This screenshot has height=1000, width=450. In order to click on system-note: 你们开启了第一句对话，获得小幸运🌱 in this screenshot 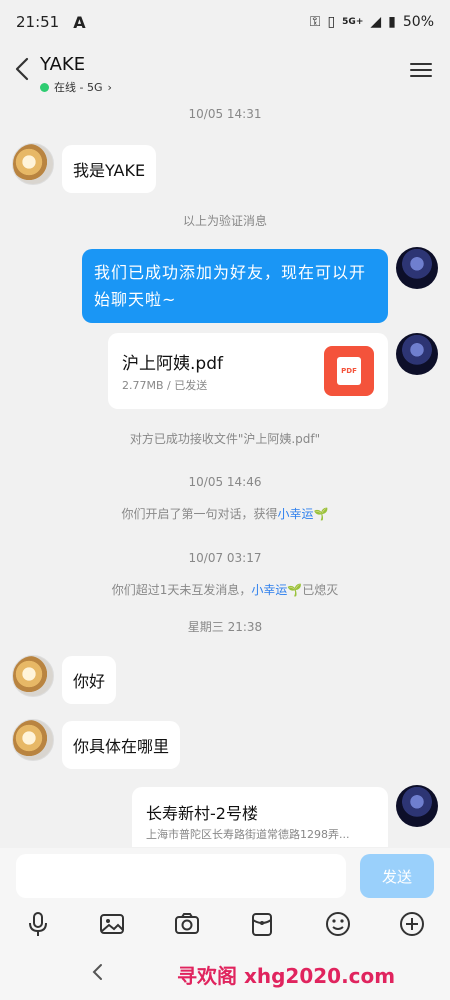, I will do `click(225, 513)`.